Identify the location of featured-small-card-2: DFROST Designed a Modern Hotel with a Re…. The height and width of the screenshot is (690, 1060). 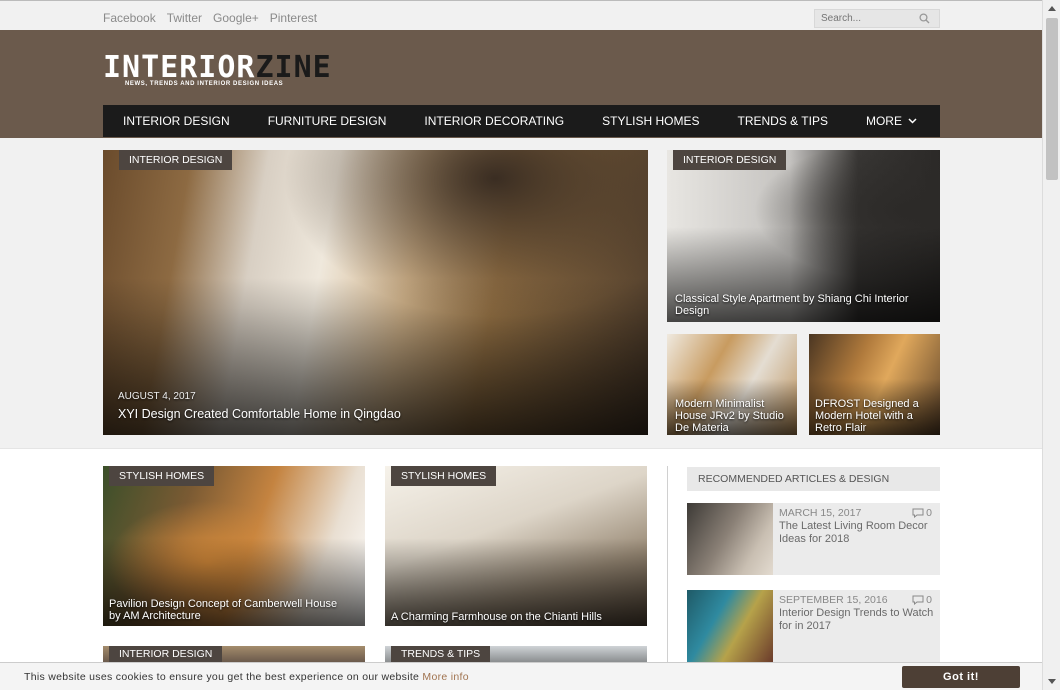
(874, 384).